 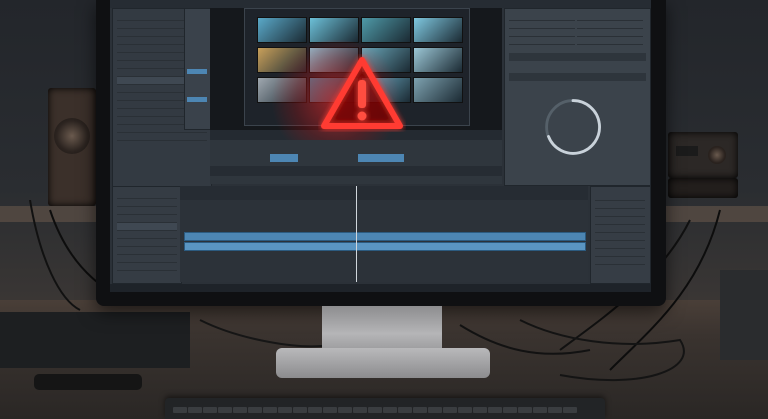 What do you see at coordinates (88, 382) in the screenshot?
I see `remote-control` at bounding box center [88, 382].